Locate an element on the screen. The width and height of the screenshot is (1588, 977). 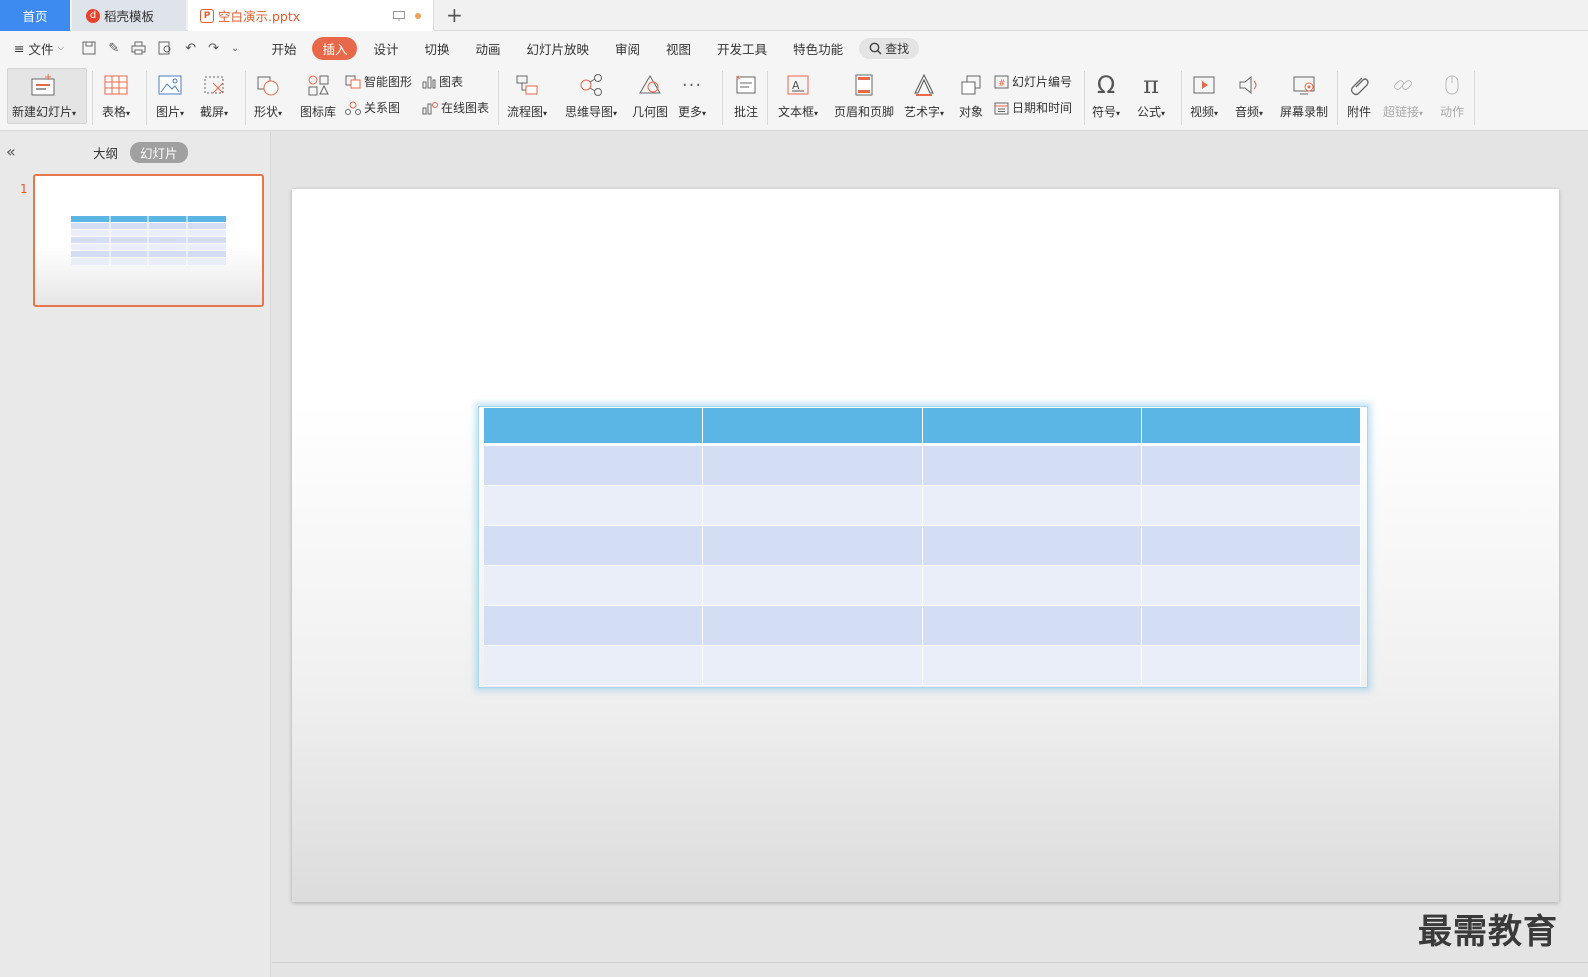
tab-start: 开始 is located at coordinates (283, 48).